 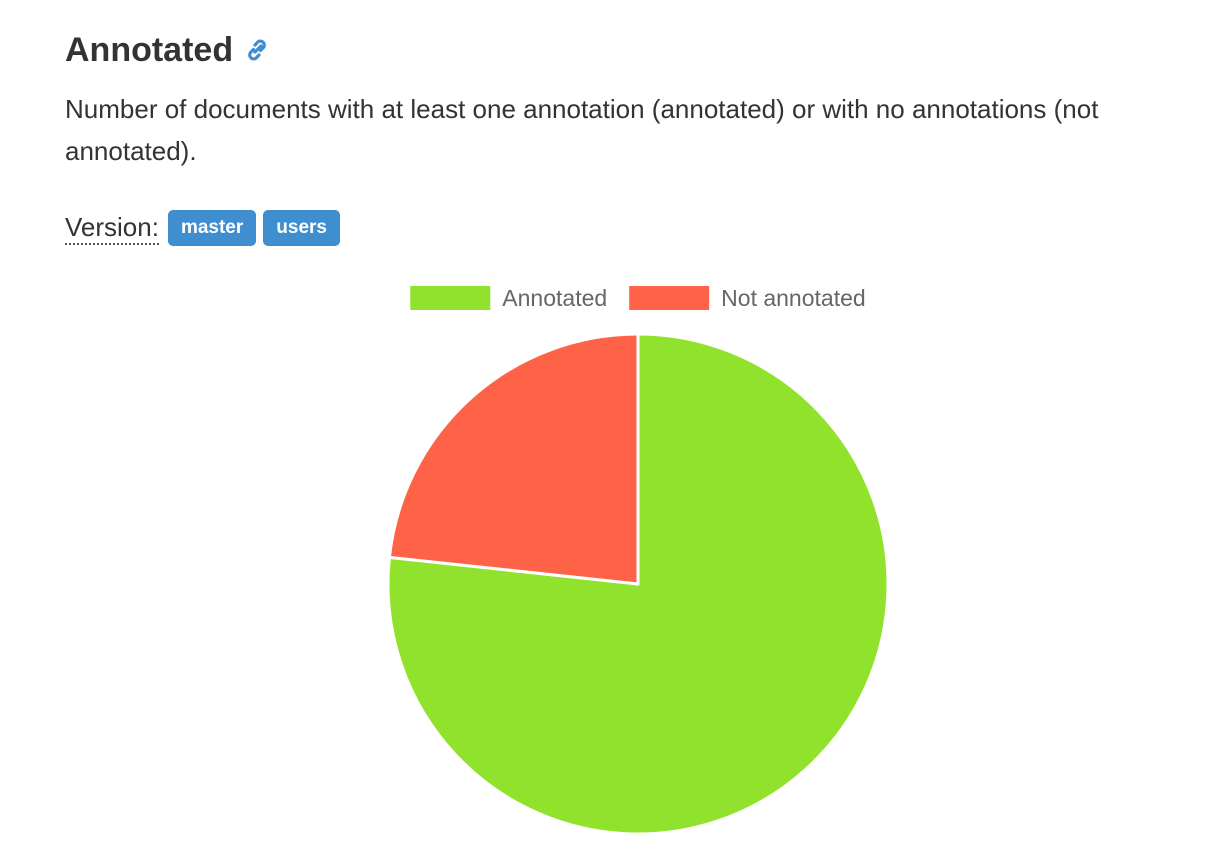 I want to click on chart-legend: Annotated Not annotated, so click(x=638, y=298).